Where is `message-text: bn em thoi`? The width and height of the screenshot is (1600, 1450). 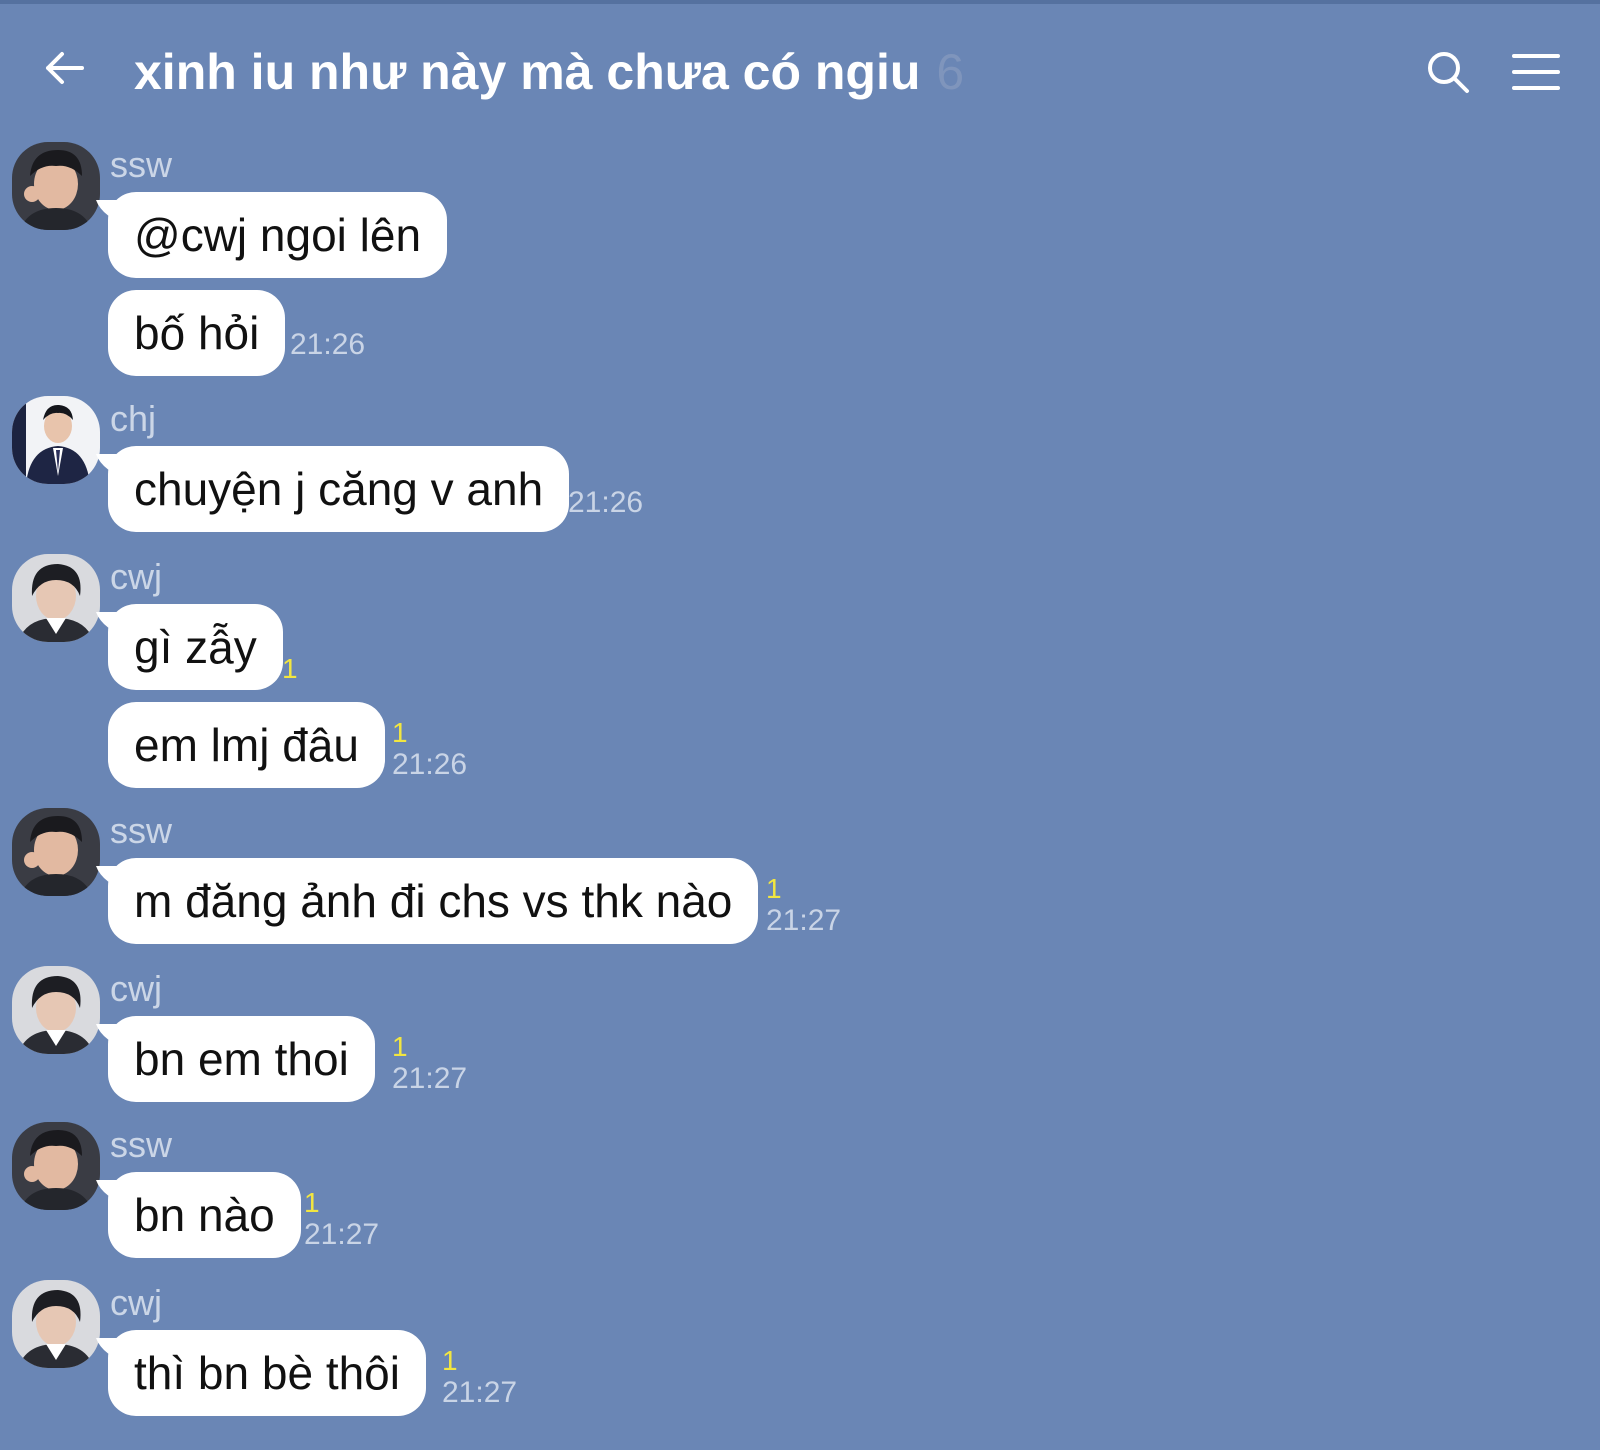 message-text: bn em thoi is located at coordinates (241, 1059).